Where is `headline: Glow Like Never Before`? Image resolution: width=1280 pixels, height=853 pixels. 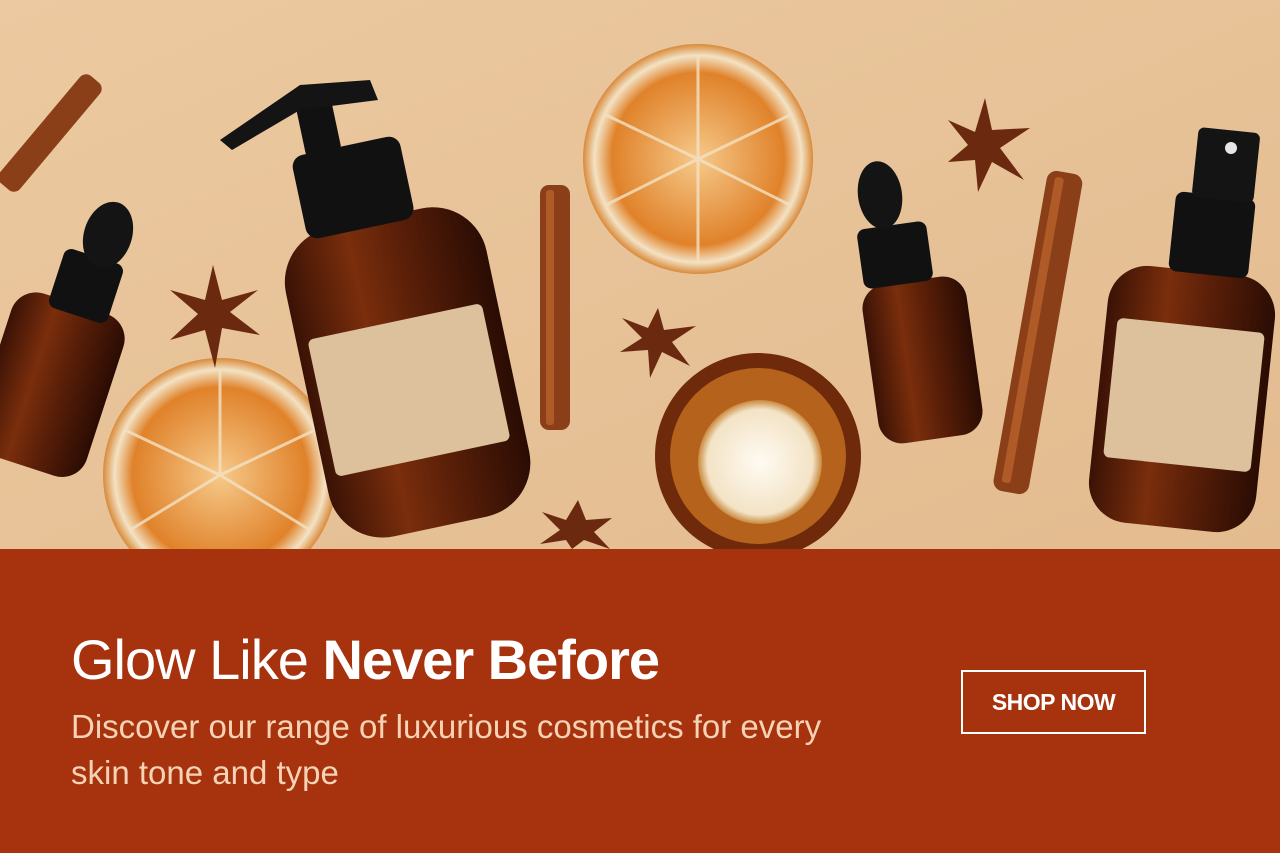 headline: Glow Like Never Before is located at coordinates (365, 660).